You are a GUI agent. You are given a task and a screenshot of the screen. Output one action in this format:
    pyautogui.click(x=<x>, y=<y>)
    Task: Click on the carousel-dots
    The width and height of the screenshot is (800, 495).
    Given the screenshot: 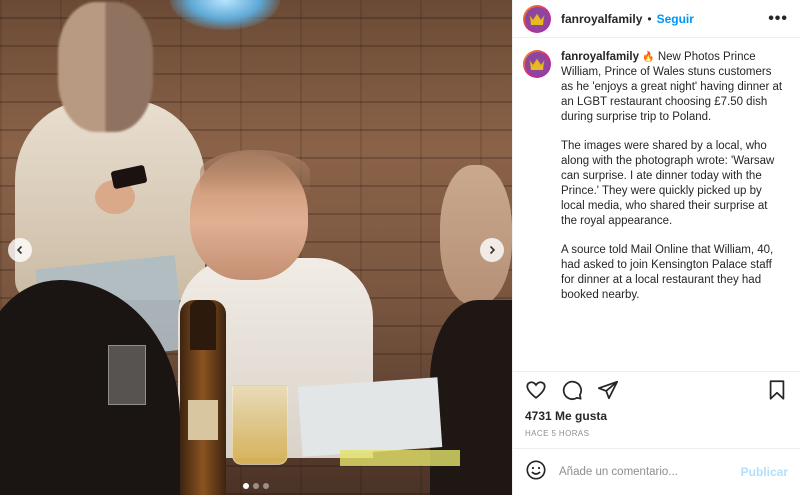 What is the action you would take?
    pyautogui.click(x=256, y=486)
    